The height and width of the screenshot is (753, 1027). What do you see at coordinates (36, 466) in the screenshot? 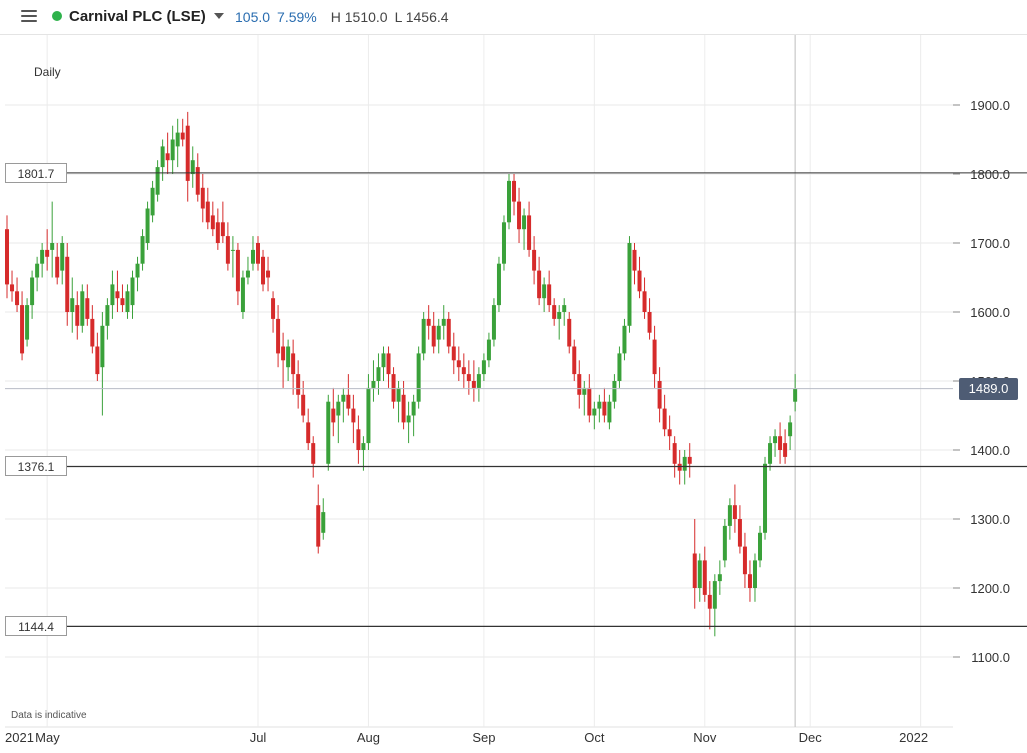
I see `level-label-1376: 1376.1` at bounding box center [36, 466].